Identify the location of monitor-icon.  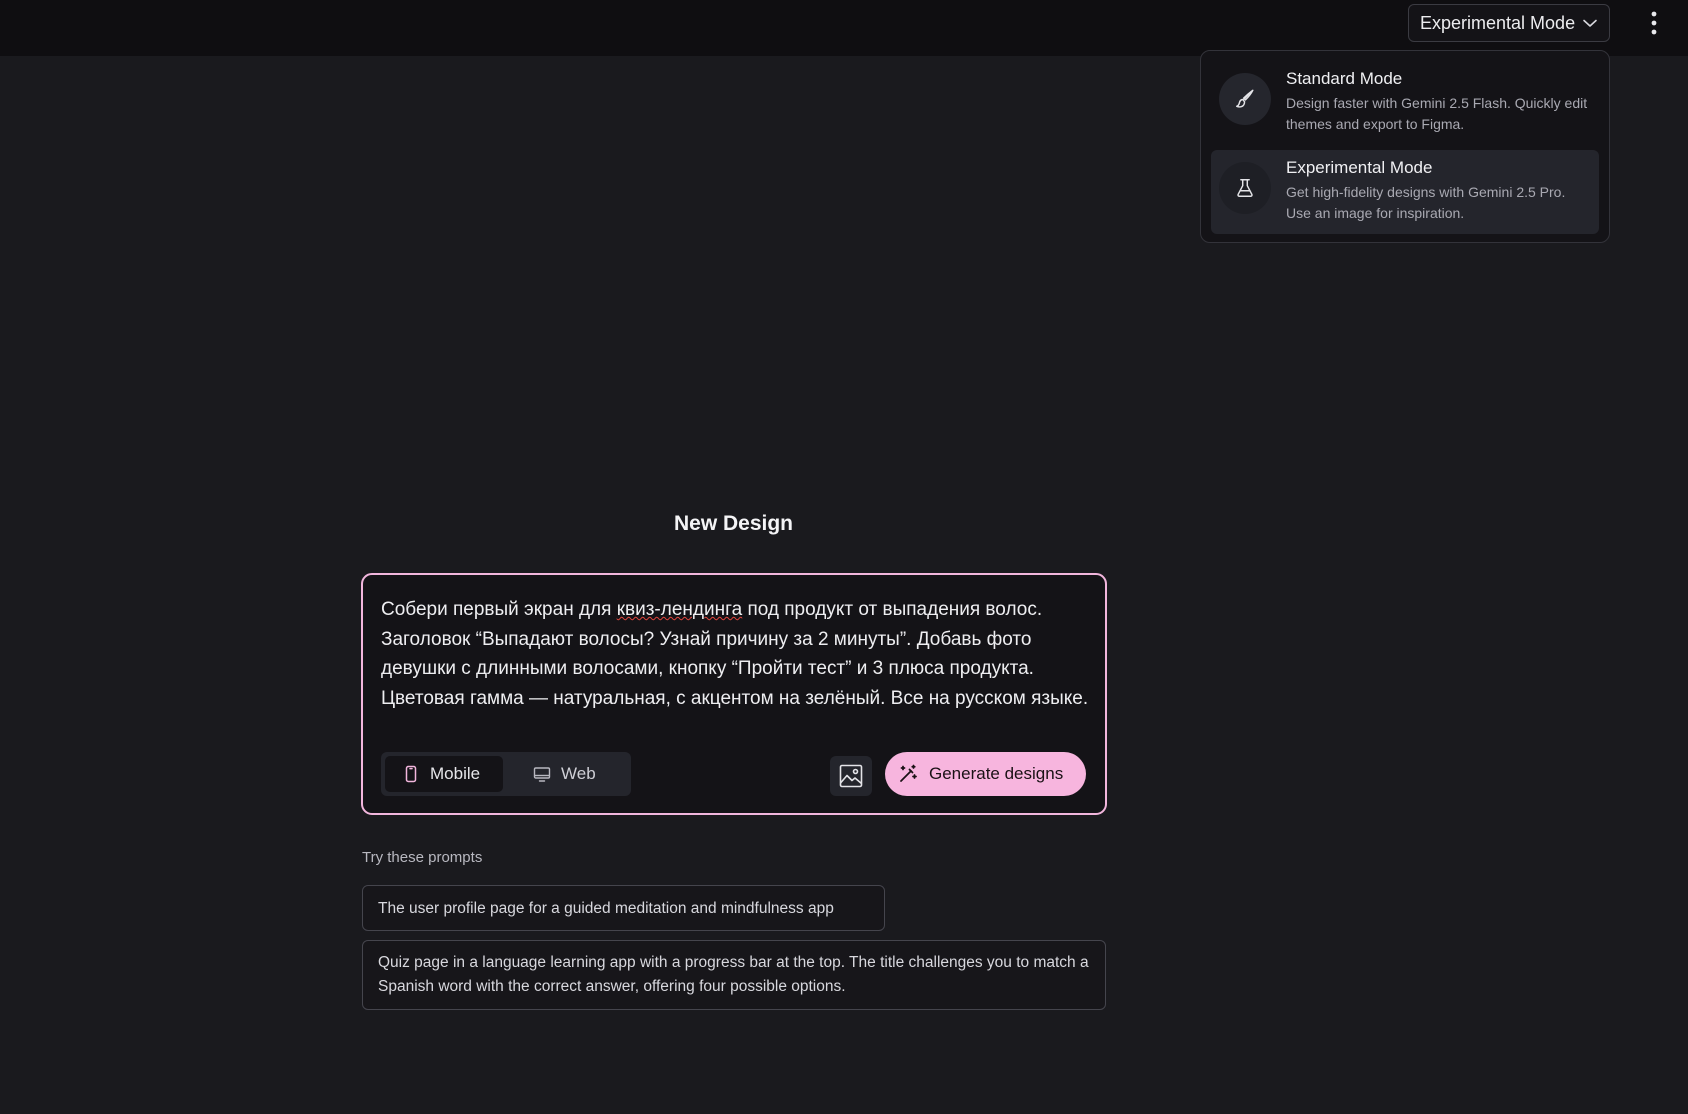
(542, 774).